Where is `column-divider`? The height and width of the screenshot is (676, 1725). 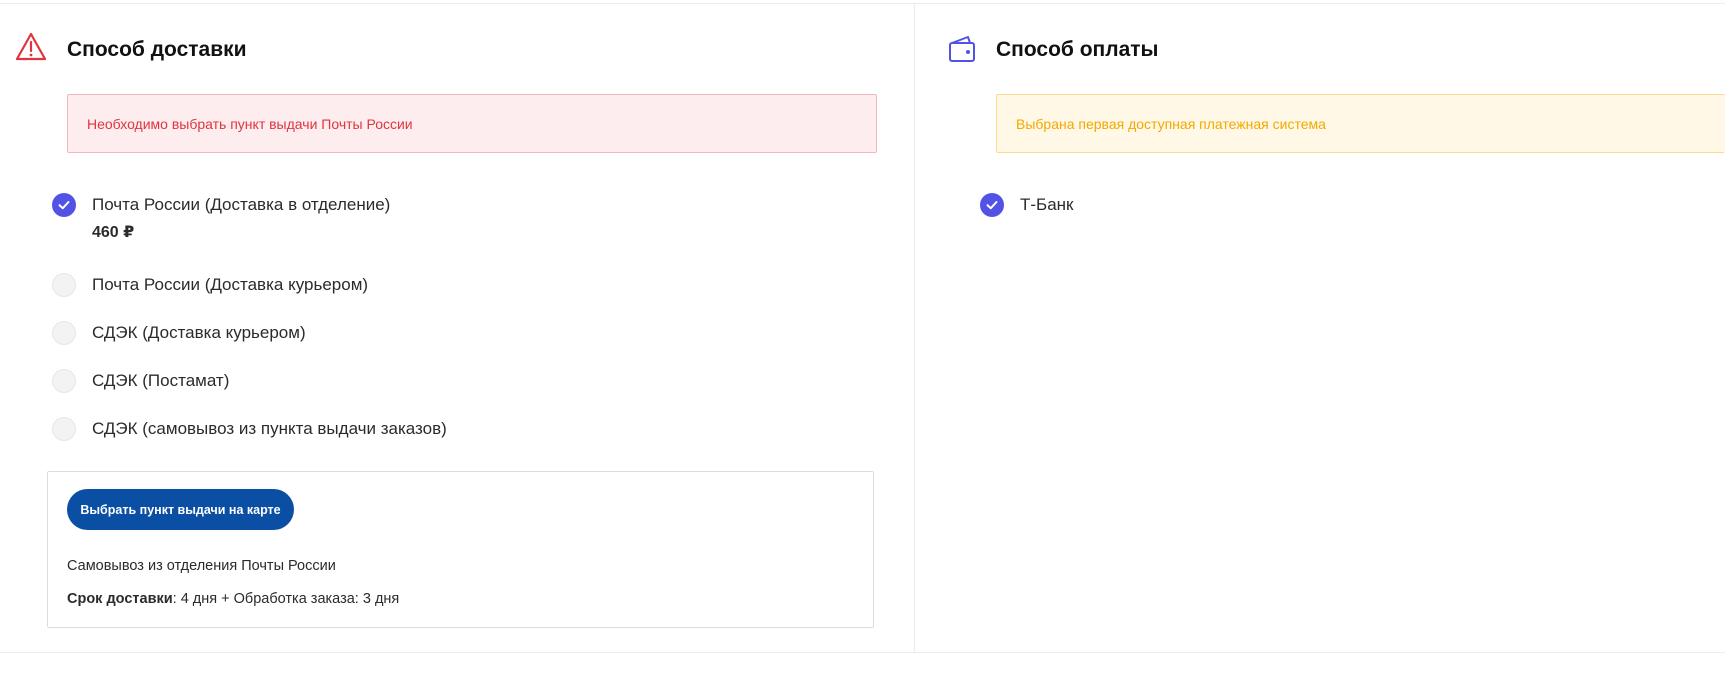
column-divider is located at coordinates (914, 328).